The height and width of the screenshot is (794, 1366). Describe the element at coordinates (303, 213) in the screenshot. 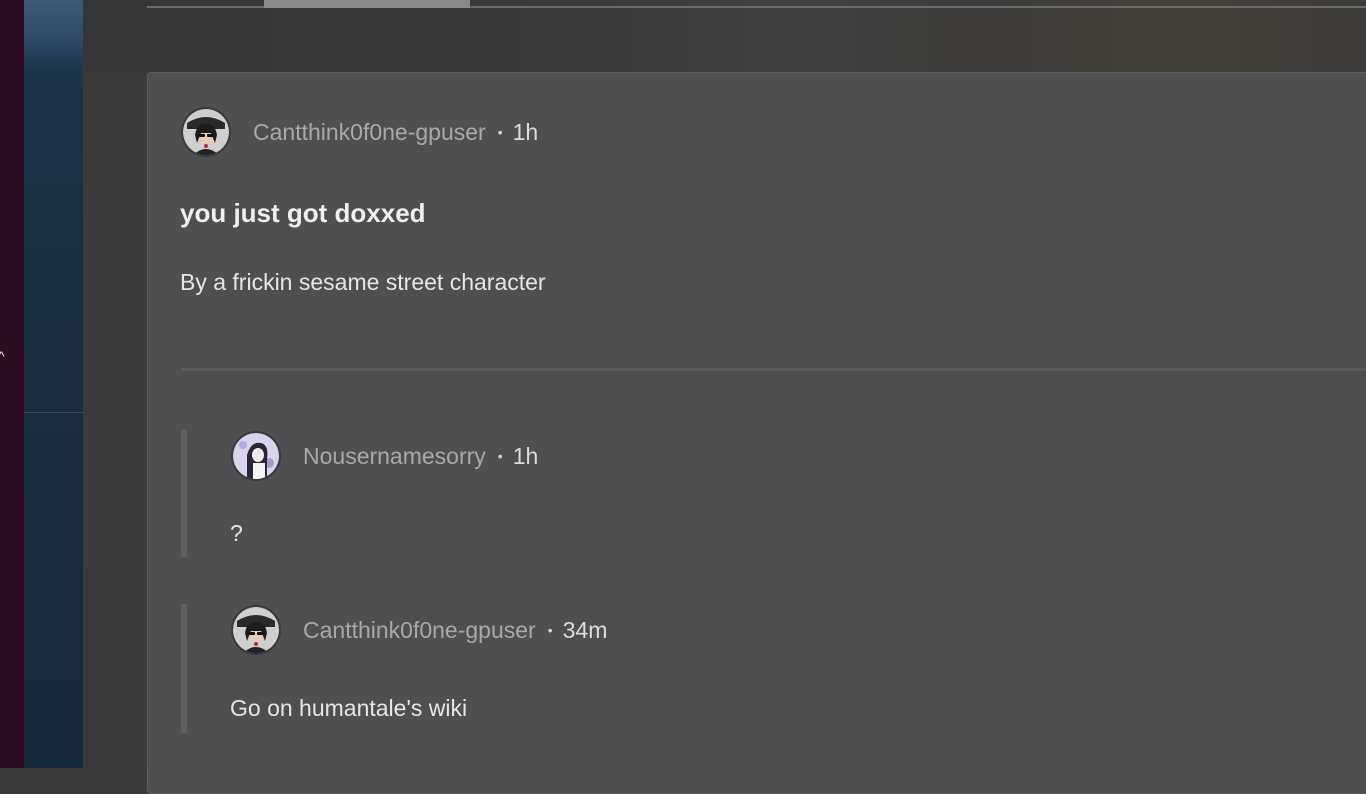

I see `post-title: you just got doxxed` at that location.